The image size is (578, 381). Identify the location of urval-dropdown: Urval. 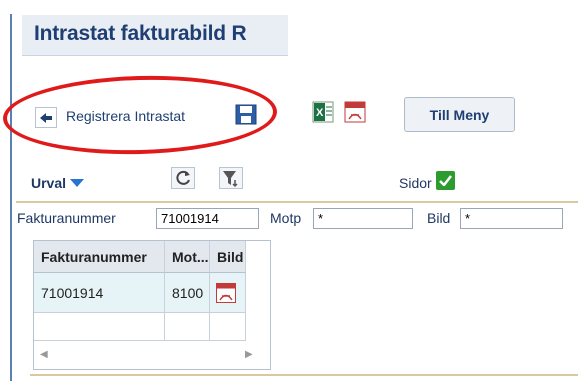
(58, 183).